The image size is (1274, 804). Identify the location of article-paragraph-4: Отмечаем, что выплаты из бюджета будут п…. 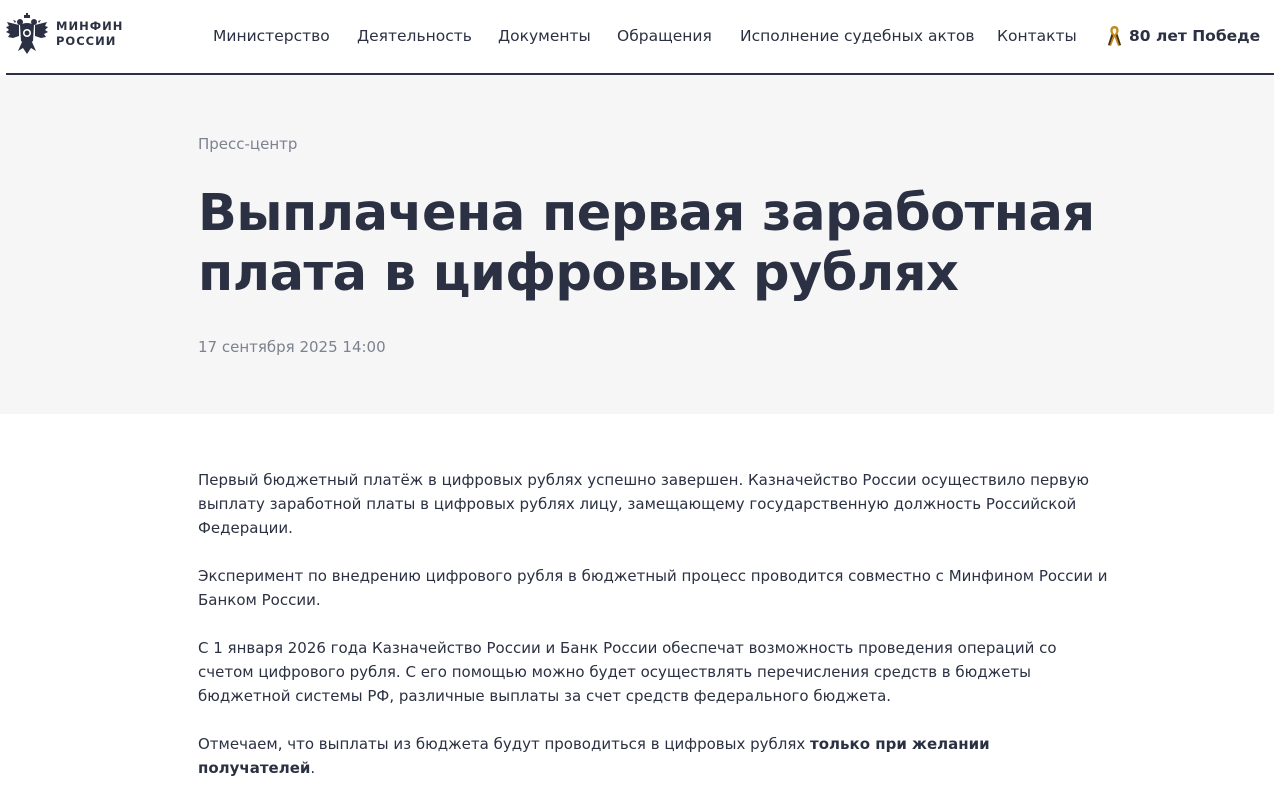
(653, 756).